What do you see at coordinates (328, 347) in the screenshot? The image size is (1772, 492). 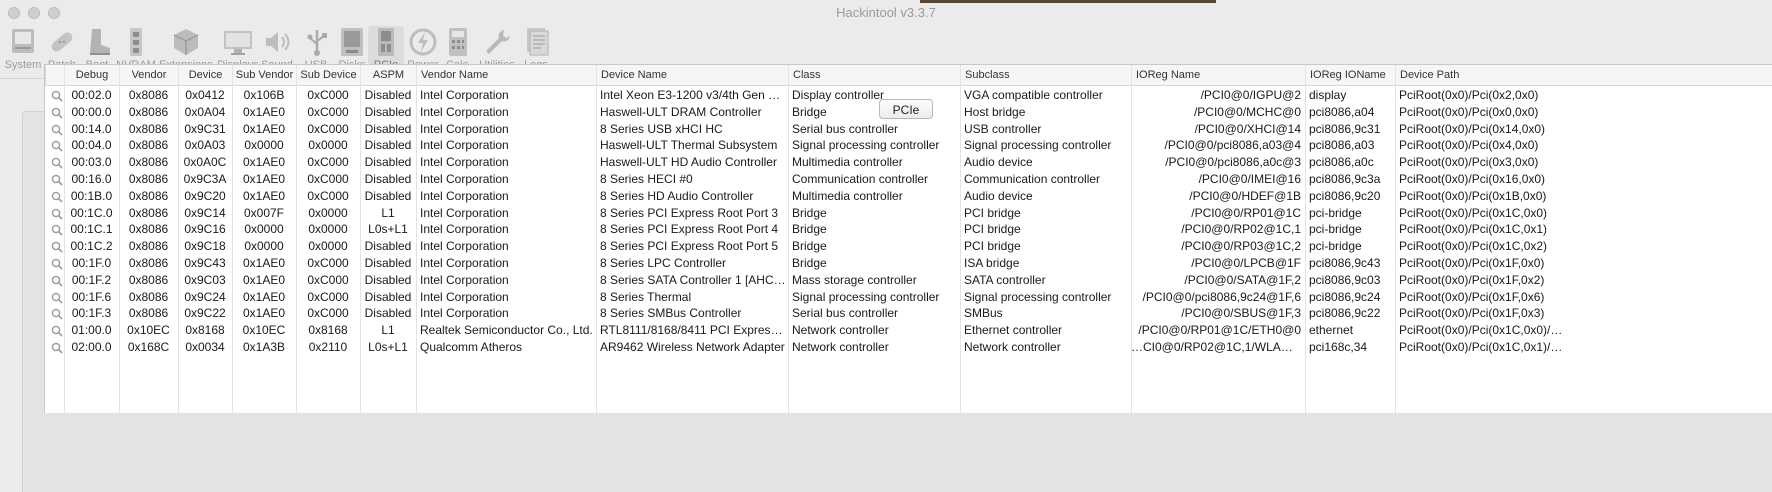 I see `cell-sub-device: 0x2110` at bounding box center [328, 347].